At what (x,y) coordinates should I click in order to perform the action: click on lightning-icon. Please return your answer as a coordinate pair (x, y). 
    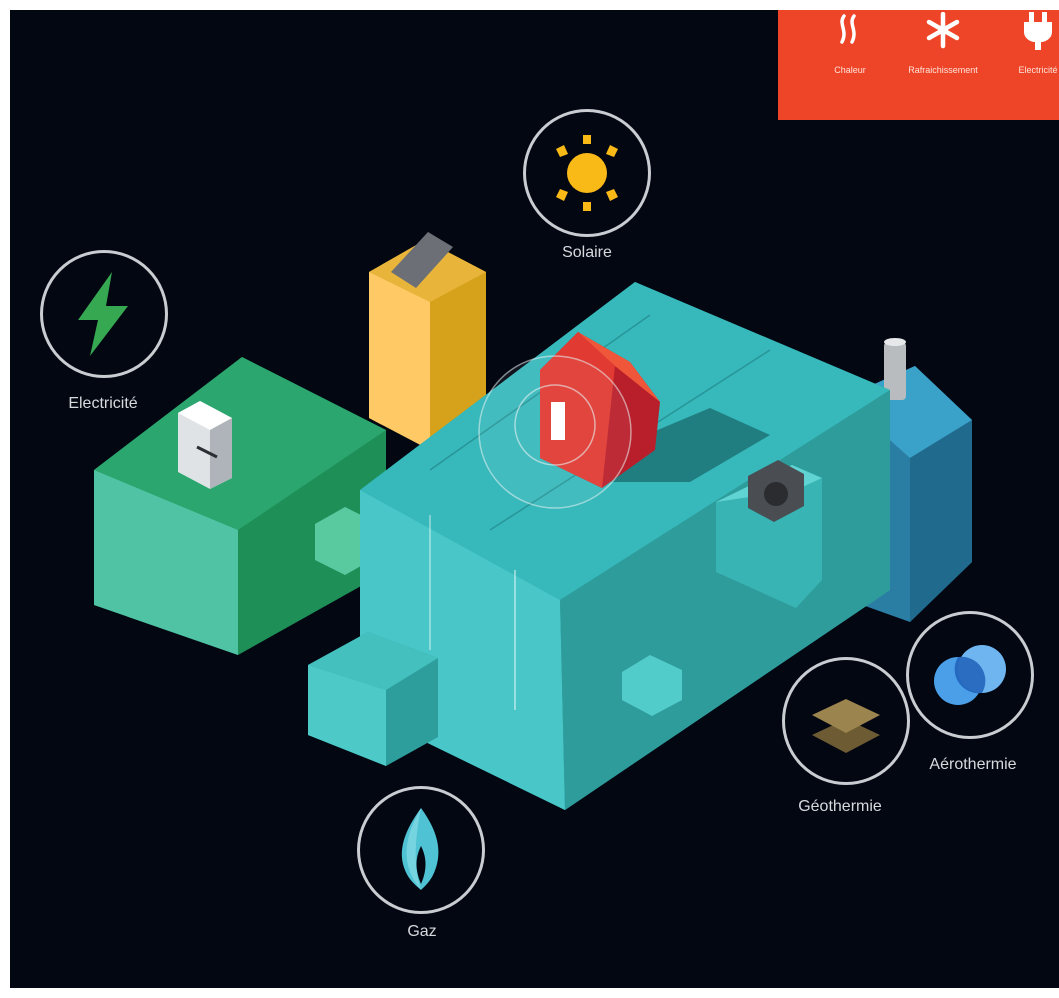
    Looking at the image, I should click on (103, 314).